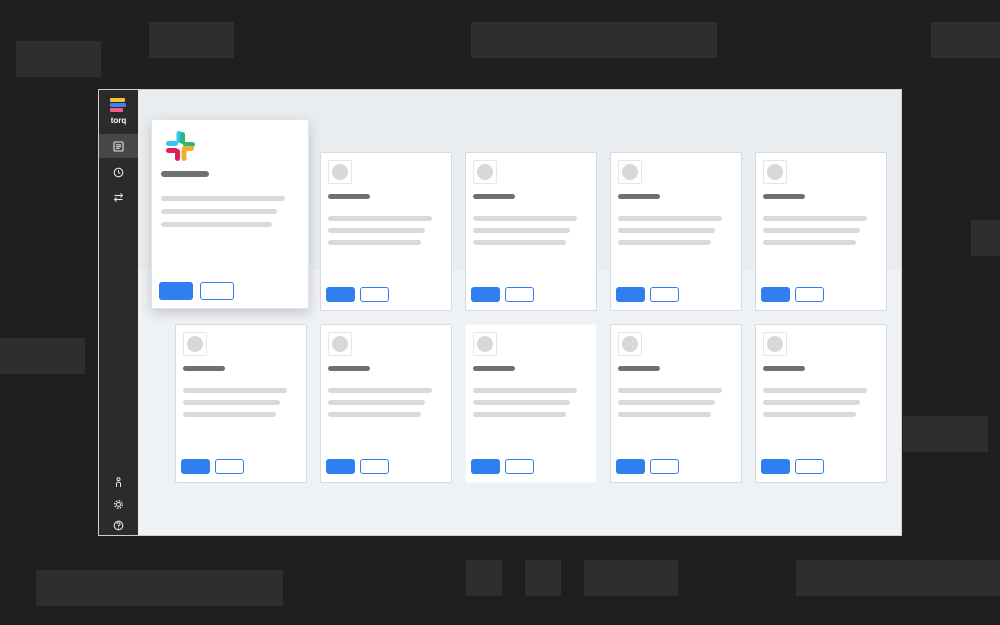  I want to click on person-icon, so click(118, 481).